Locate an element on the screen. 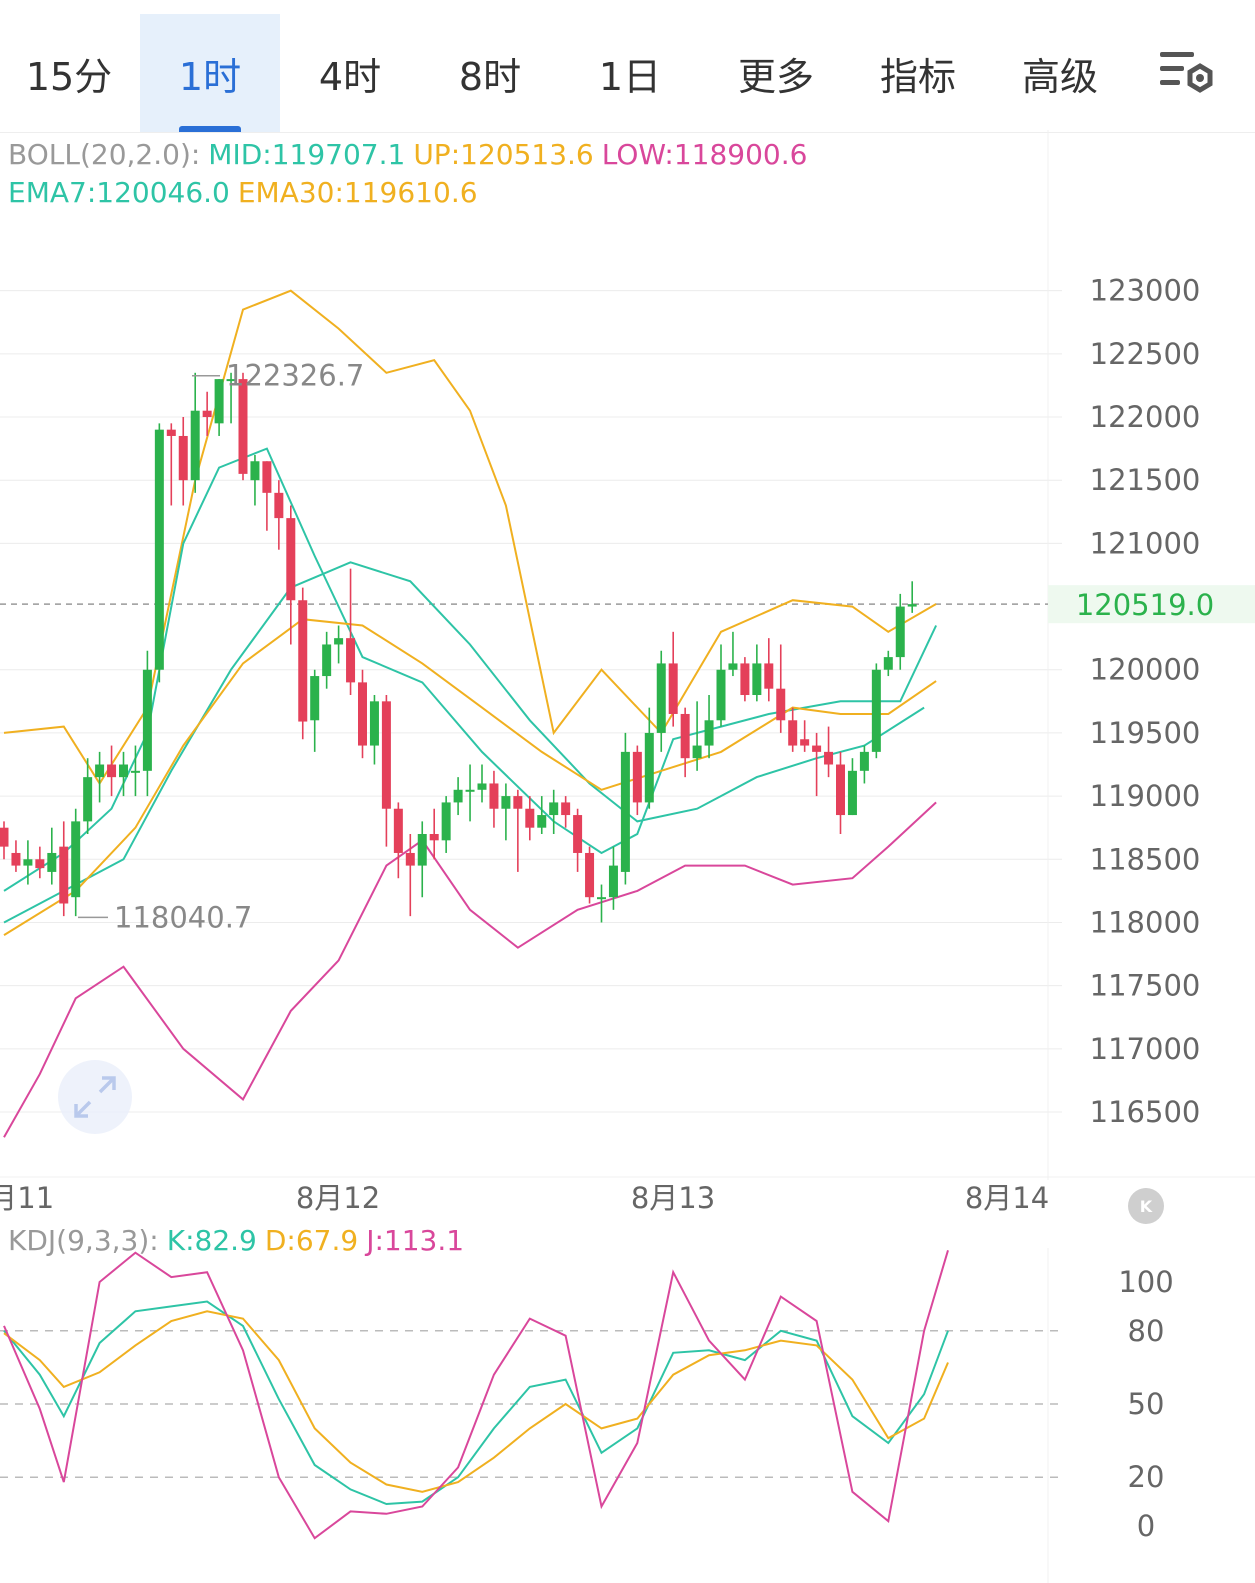 The height and width of the screenshot is (1583, 1255). price-axis-label: 122500 is located at coordinates (1145, 354).